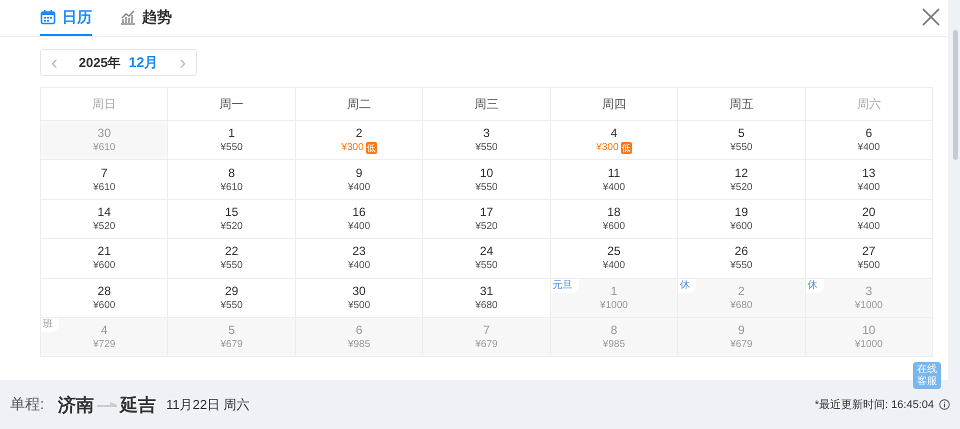 The image size is (960, 429). Describe the element at coordinates (27, 404) in the screenshot. I see `trip-type-label: 单程:` at that location.